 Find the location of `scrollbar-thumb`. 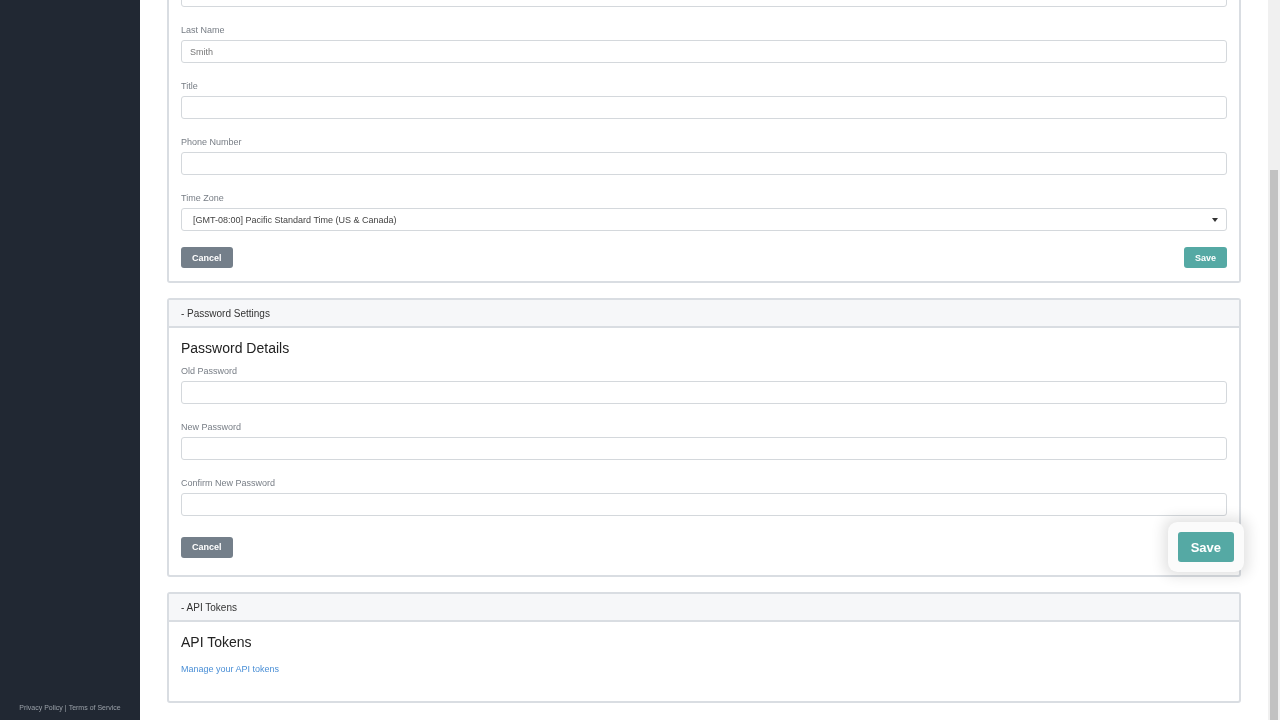

scrollbar-thumb is located at coordinates (1274, 445).